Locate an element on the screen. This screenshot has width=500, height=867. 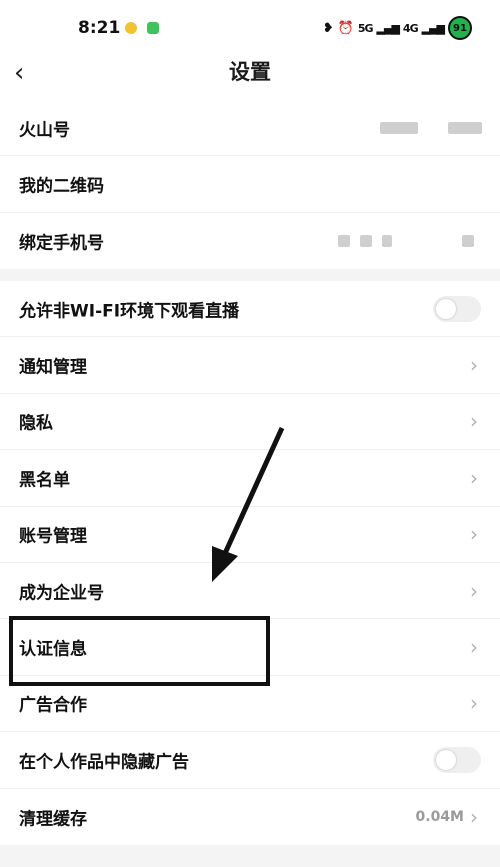
arrow-down-left-icon is located at coordinates (248, 504).